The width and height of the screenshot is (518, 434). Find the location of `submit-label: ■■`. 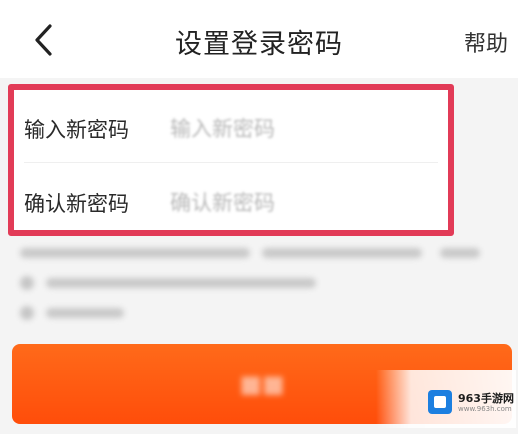

submit-label: ■■ is located at coordinates (262, 384).